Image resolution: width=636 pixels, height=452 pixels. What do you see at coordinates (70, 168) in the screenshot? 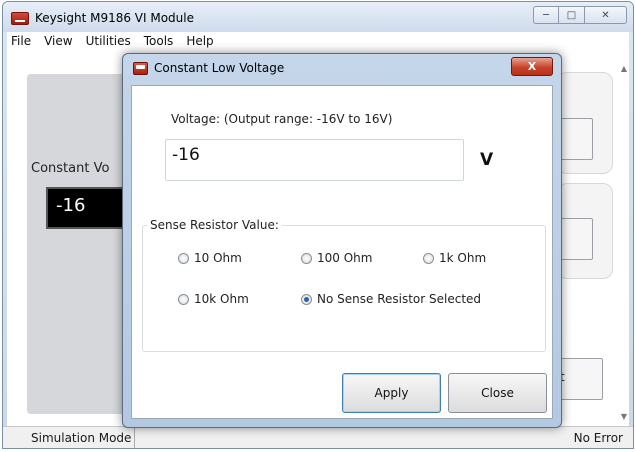
I see `constant-voltage-label: Constant Vo` at bounding box center [70, 168].